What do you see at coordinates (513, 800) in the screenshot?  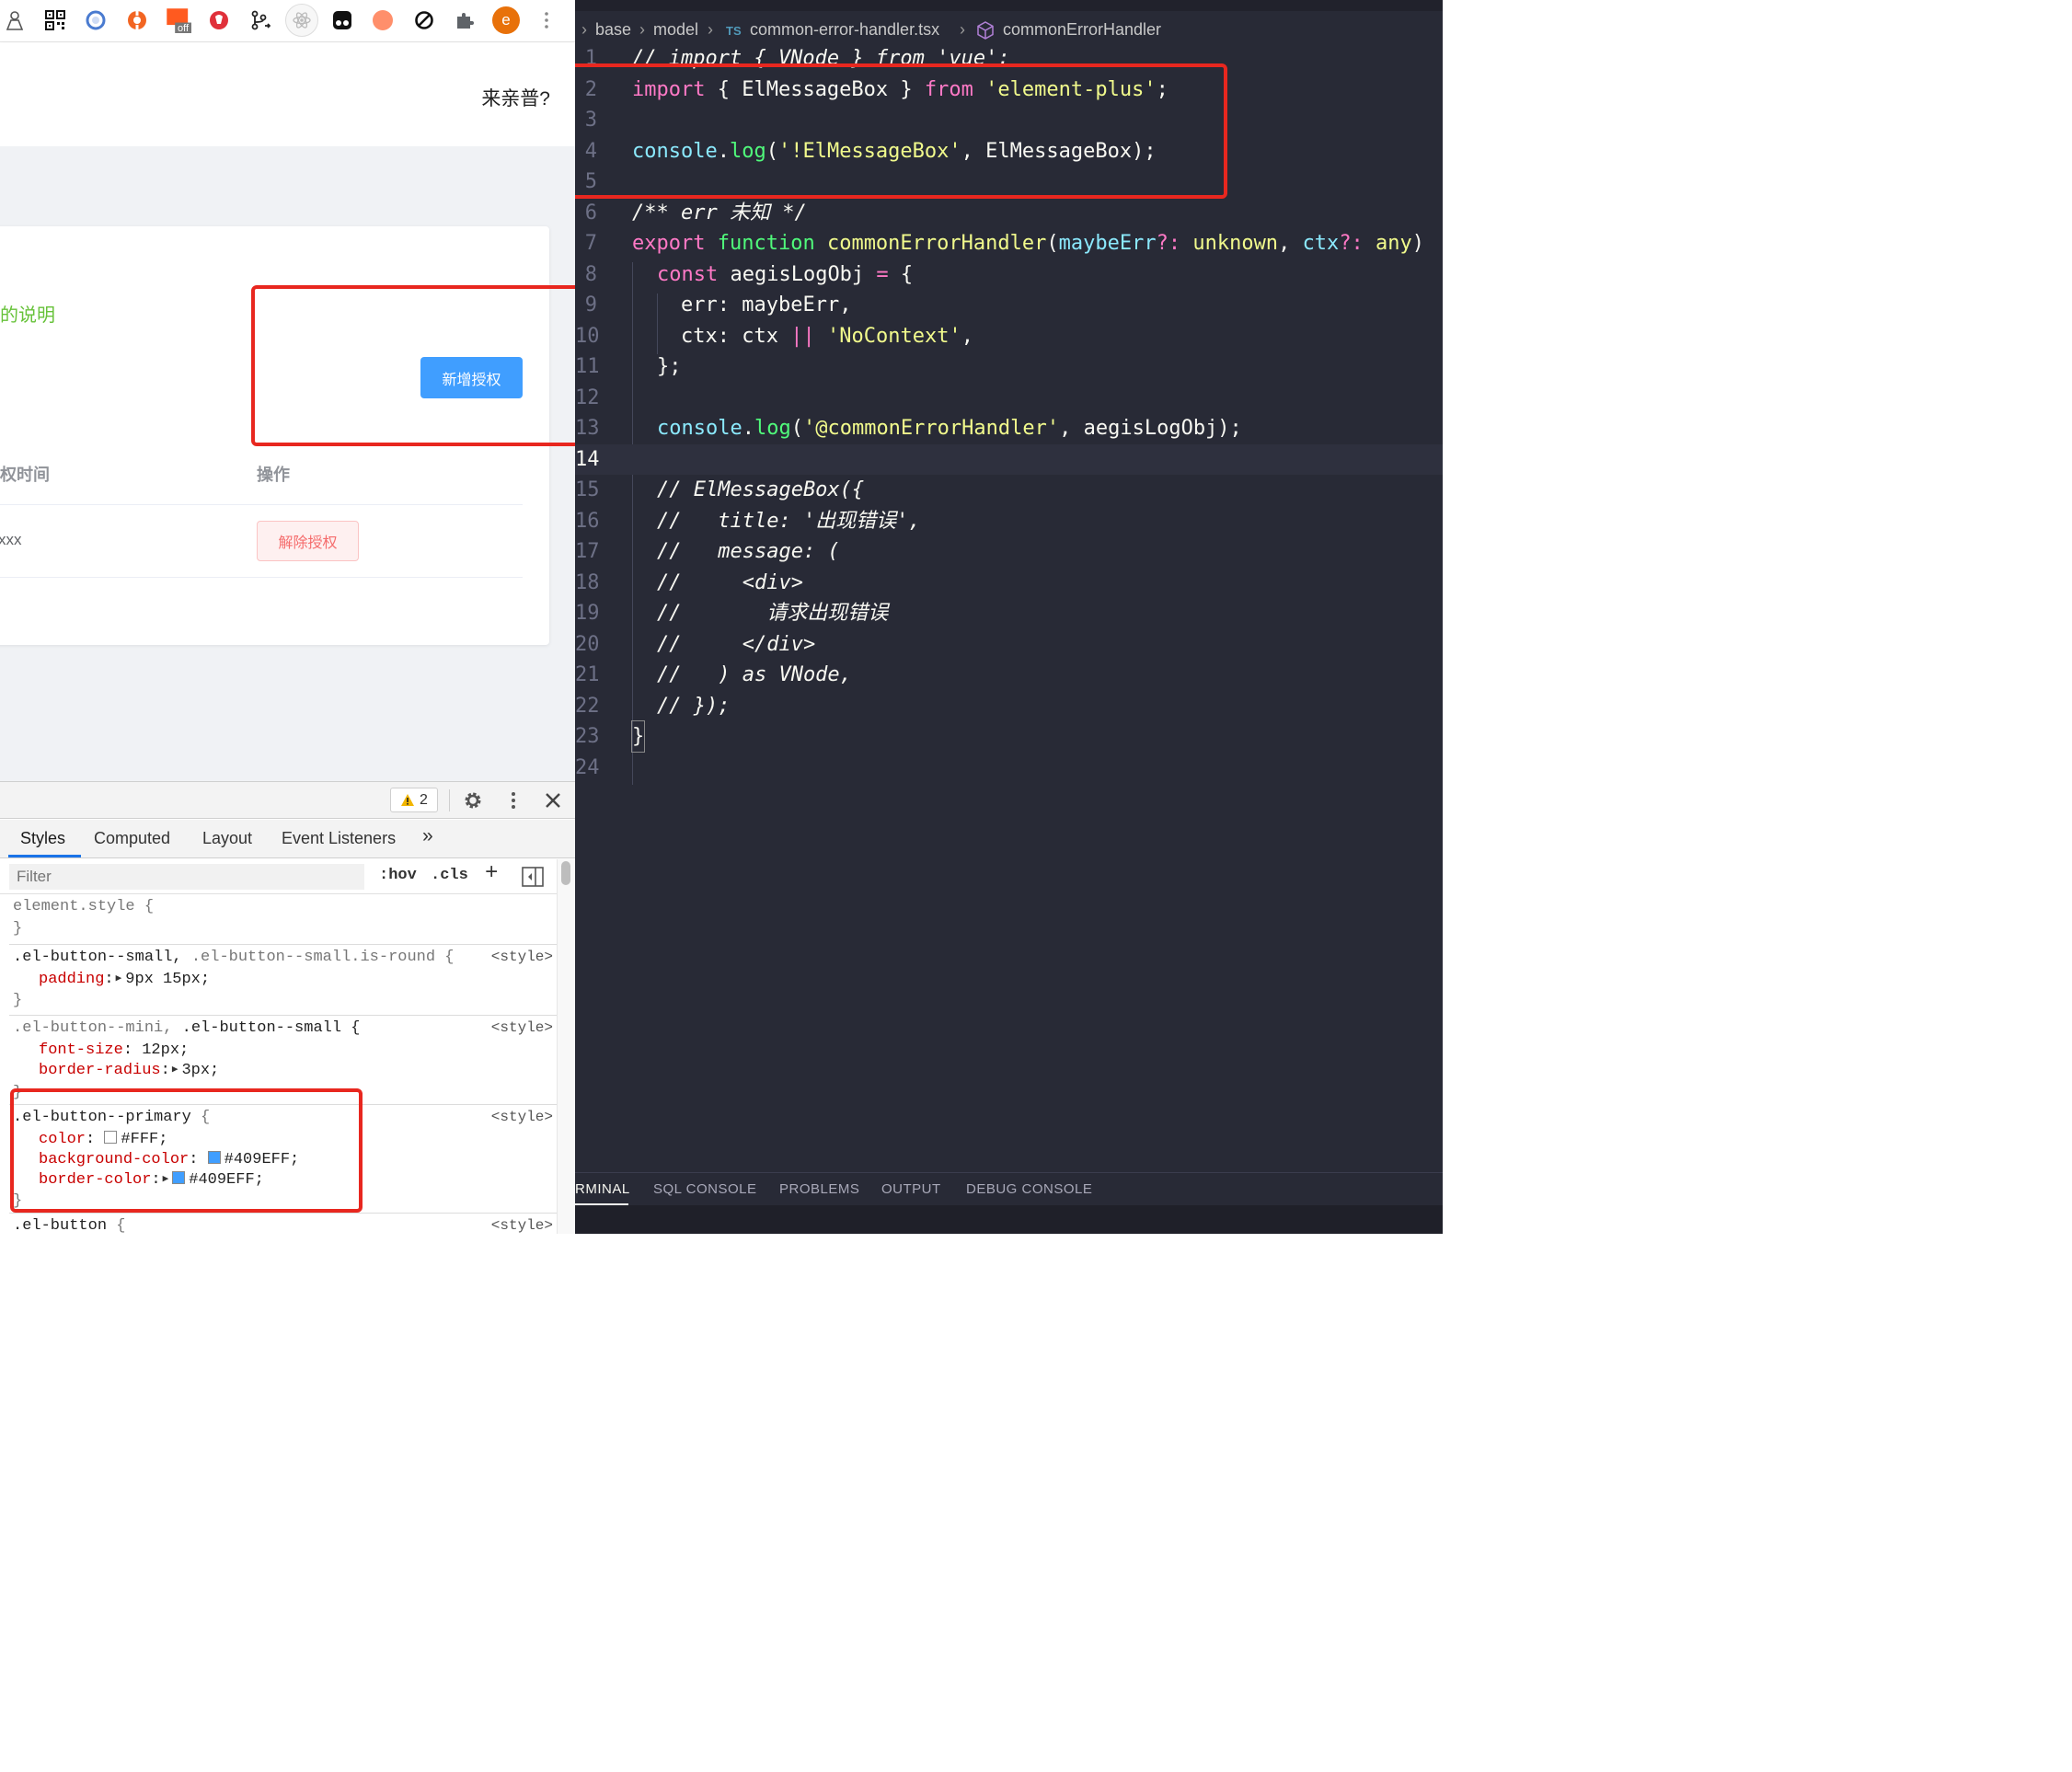 I see `more-options-icon` at bounding box center [513, 800].